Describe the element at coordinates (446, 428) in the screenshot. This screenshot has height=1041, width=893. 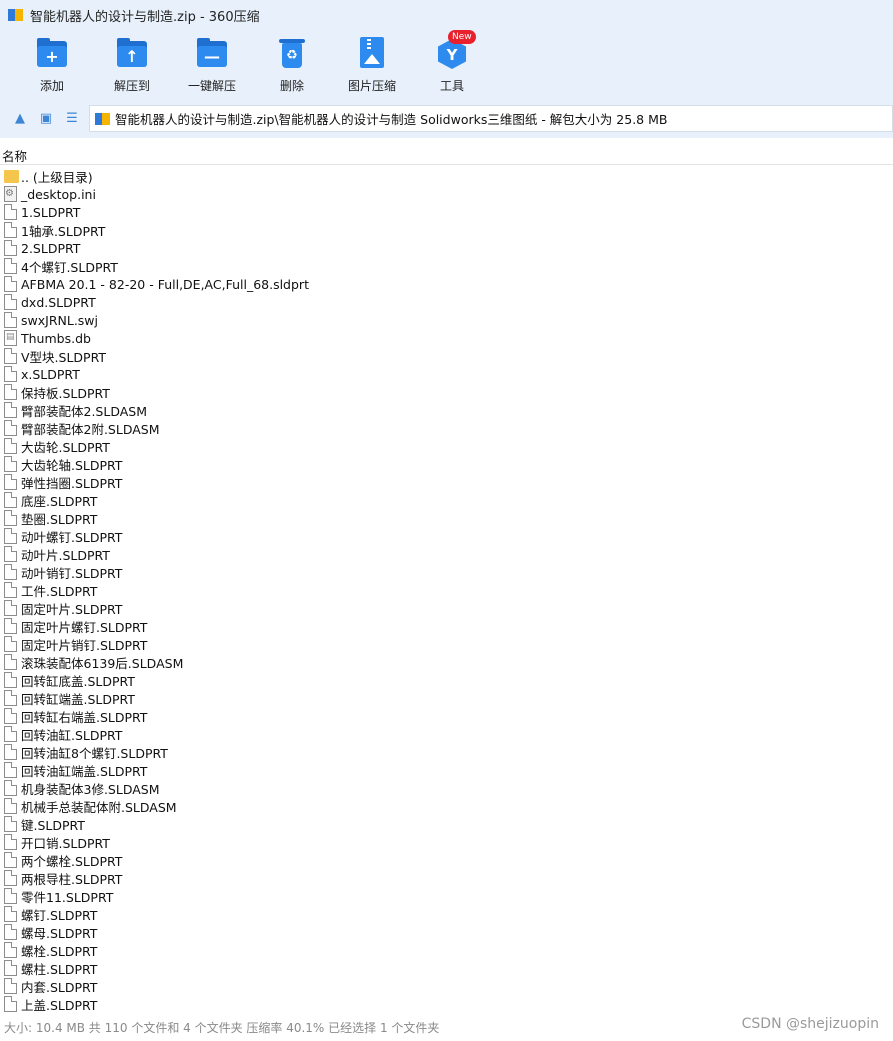
I see `file-row: 臂部装配体2附.SLDASM` at that location.